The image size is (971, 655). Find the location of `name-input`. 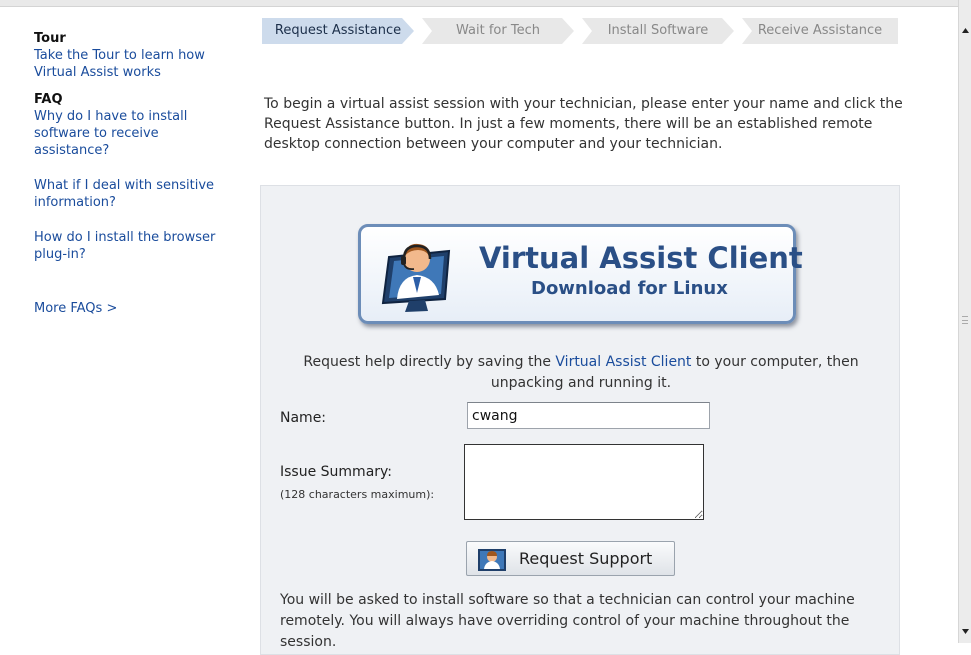

name-input is located at coordinates (588, 415).